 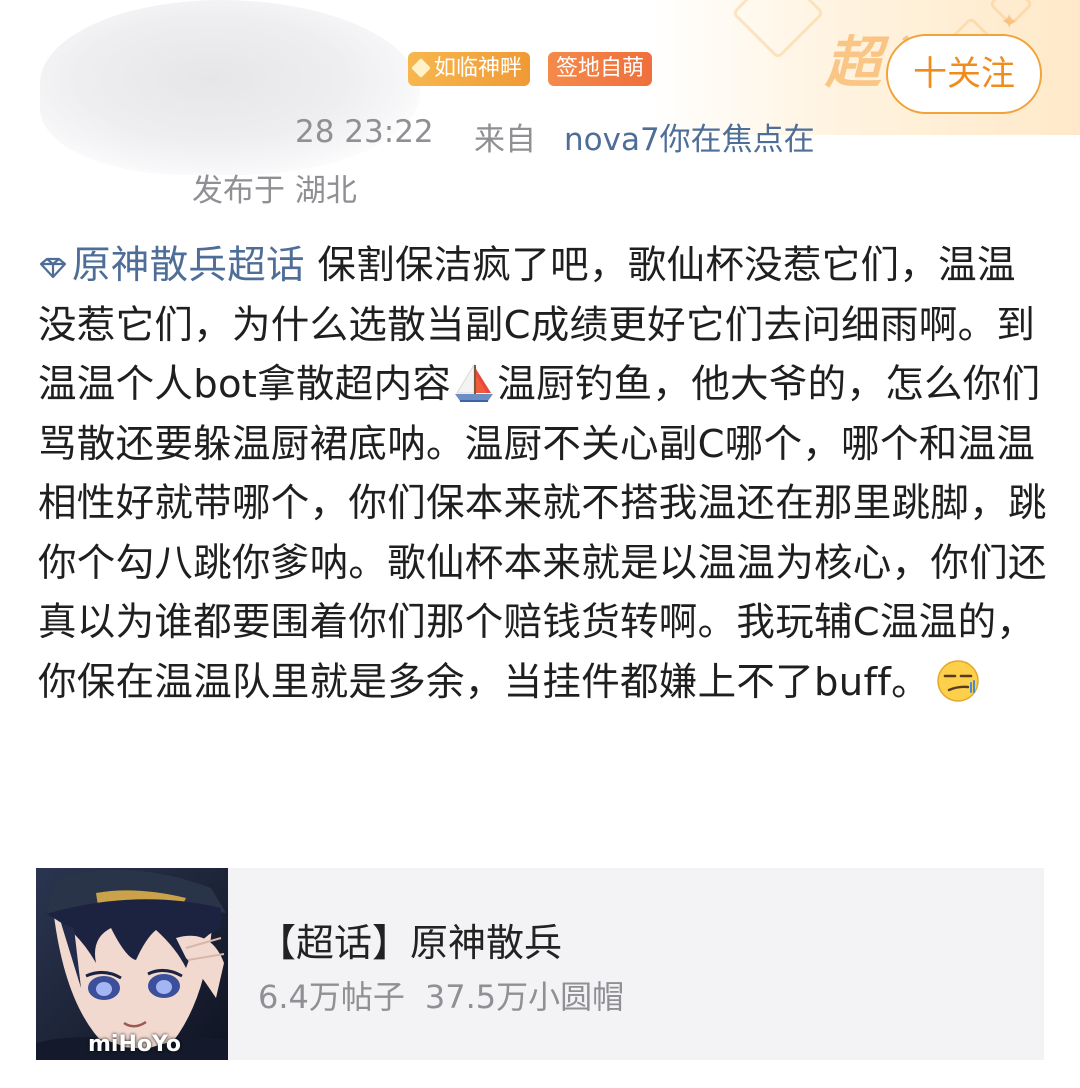 What do you see at coordinates (364, 132) in the screenshot?
I see `post-time: 28 23:22` at bounding box center [364, 132].